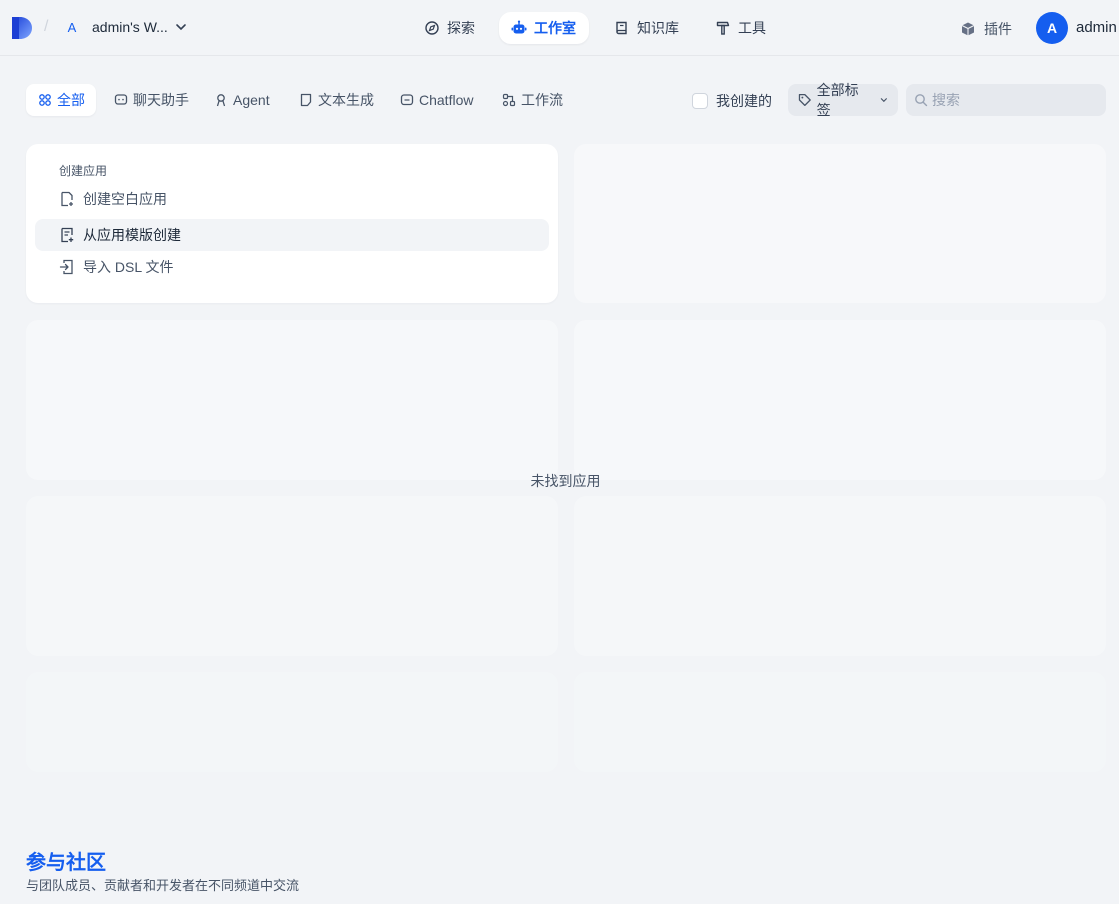  What do you see at coordinates (723, 28) in the screenshot?
I see `hammer-icon` at bounding box center [723, 28].